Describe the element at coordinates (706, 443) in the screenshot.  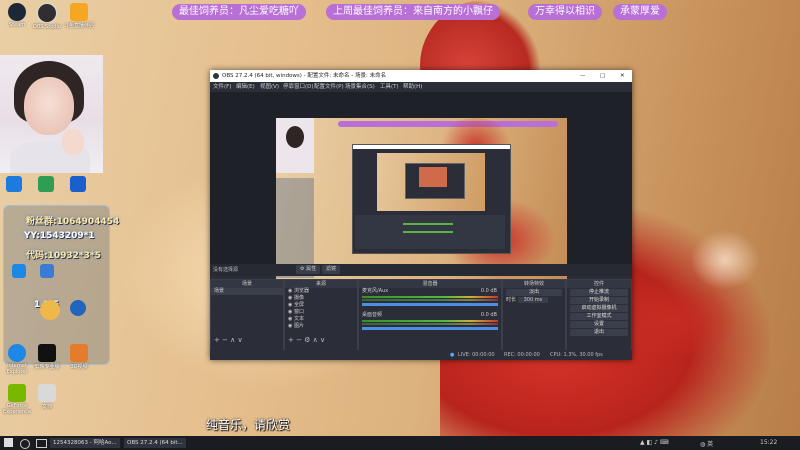
I see `network-icon: ◍ 英` at that location.